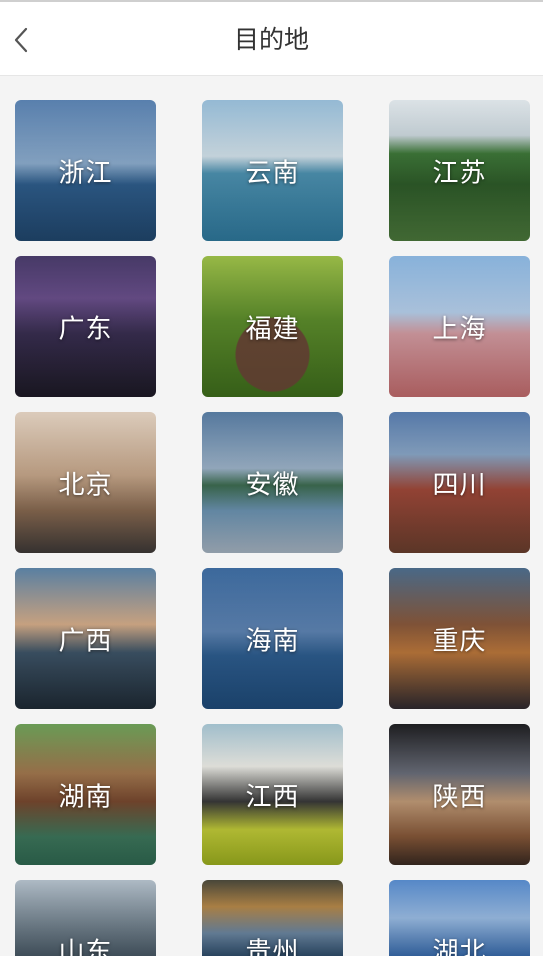 The width and height of the screenshot is (543, 956). I want to click on destination-label: 广东, so click(85, 329).